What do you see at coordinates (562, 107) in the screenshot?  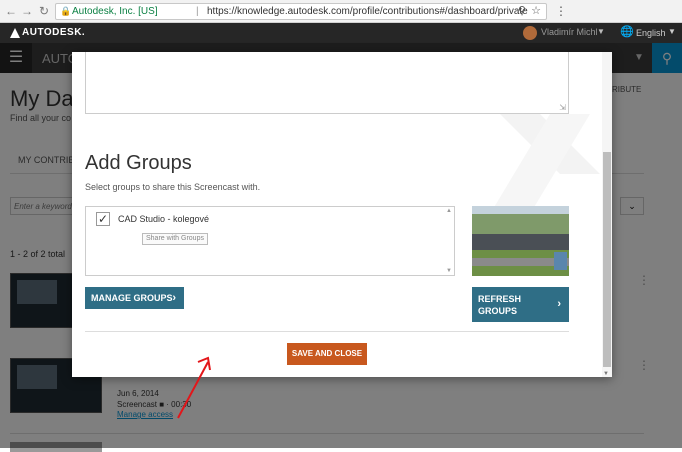 I see `resize-grip-icon: ⇲` at bounding box center [562, 107].